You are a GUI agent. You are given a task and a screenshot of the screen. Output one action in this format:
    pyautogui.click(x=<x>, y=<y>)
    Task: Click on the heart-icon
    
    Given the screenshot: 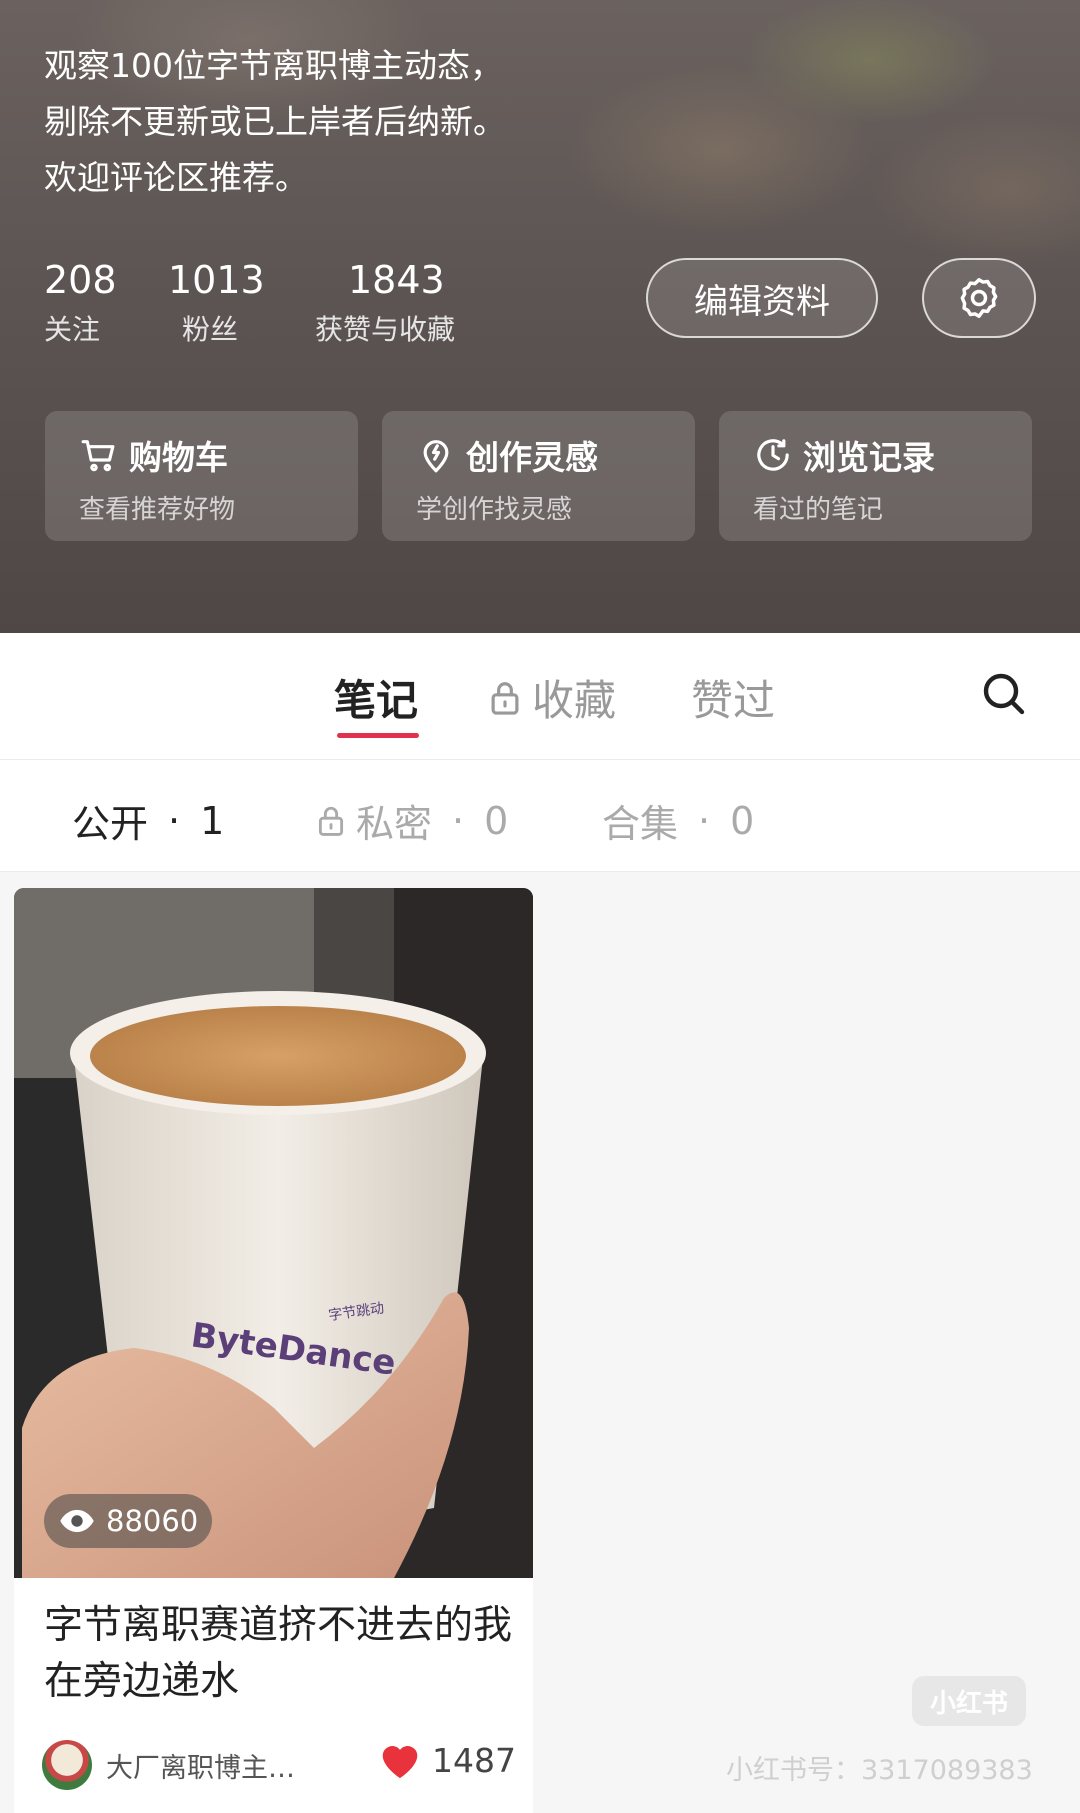 What is the action you would take?
    pyautogui.click(x=400, y=1762)
    